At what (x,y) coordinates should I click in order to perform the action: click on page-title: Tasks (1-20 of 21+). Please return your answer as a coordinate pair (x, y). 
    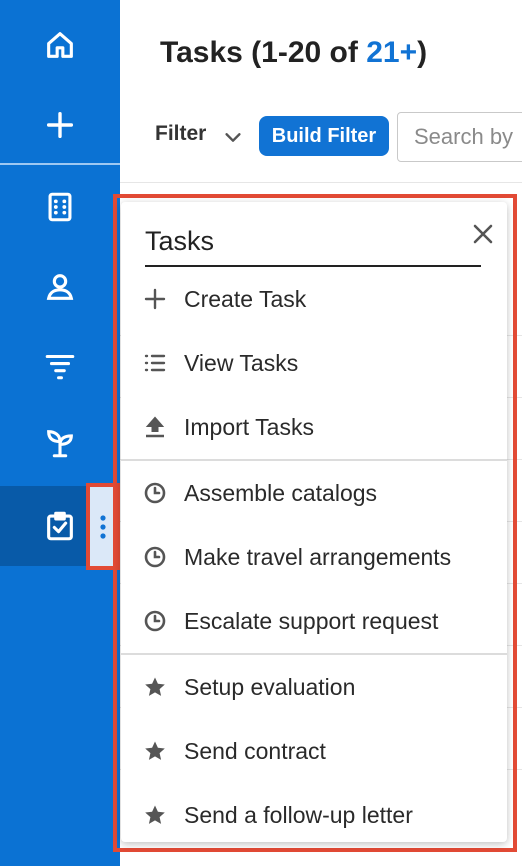
    Looking at the image, I should click on (293, 53).